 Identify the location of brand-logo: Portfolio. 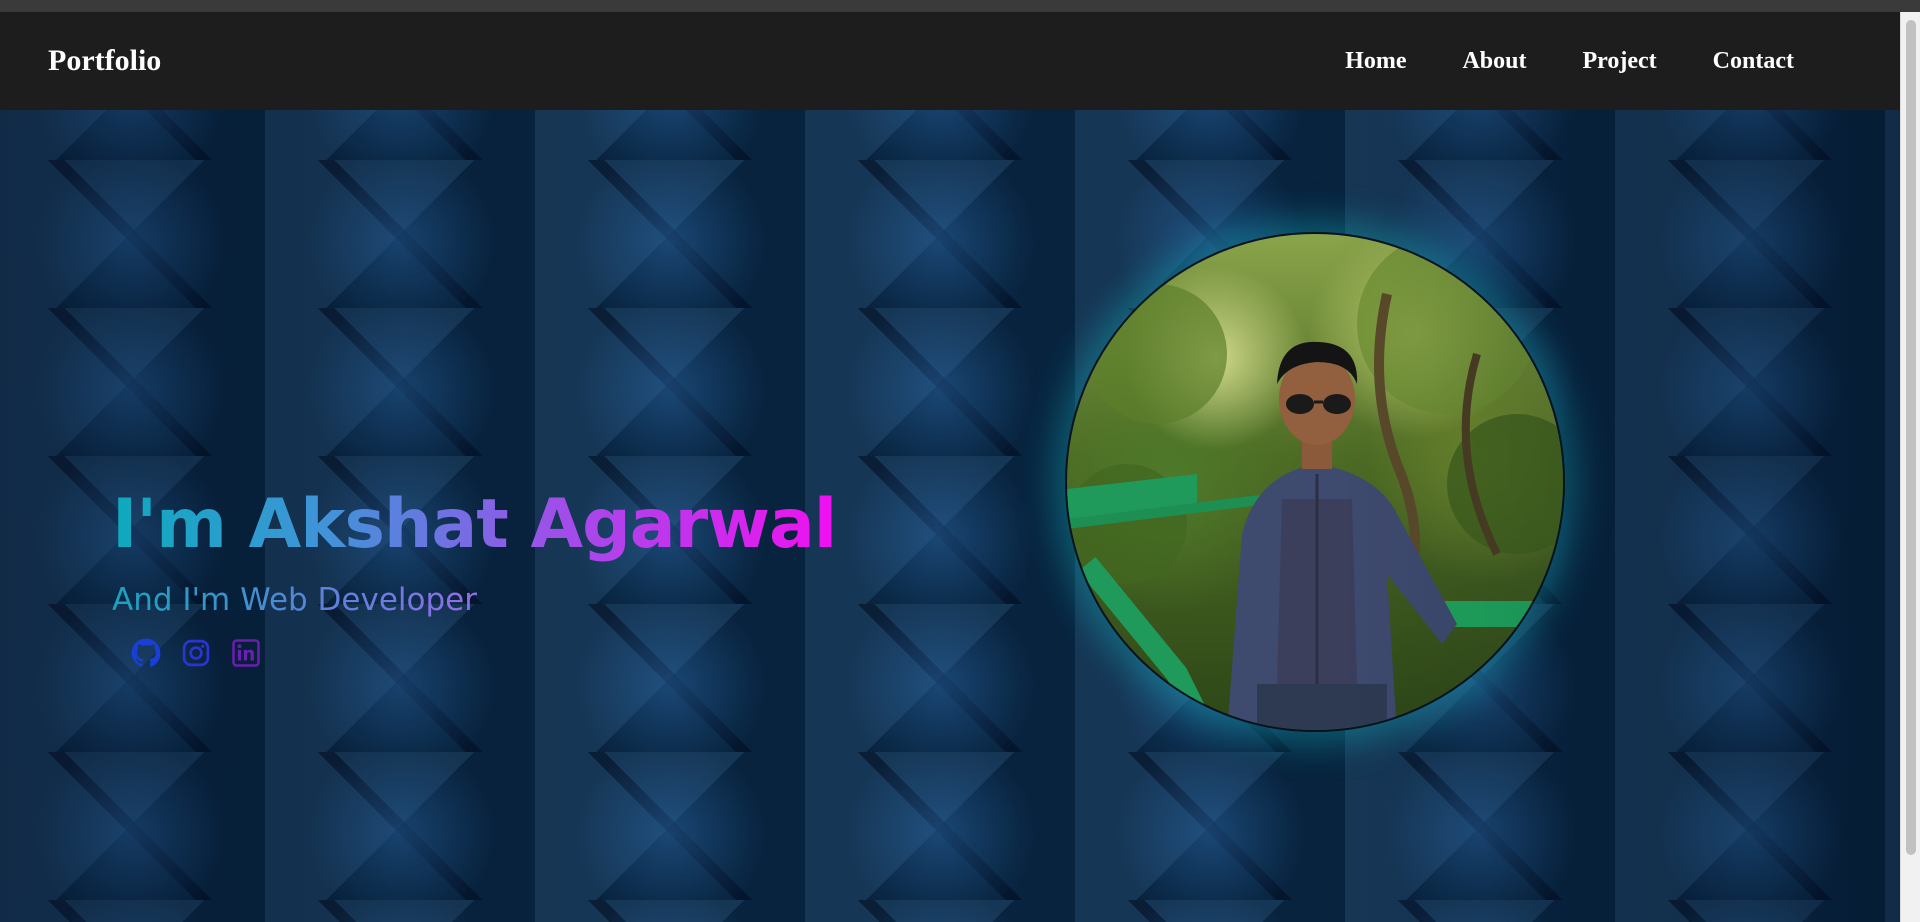
(104, 61).